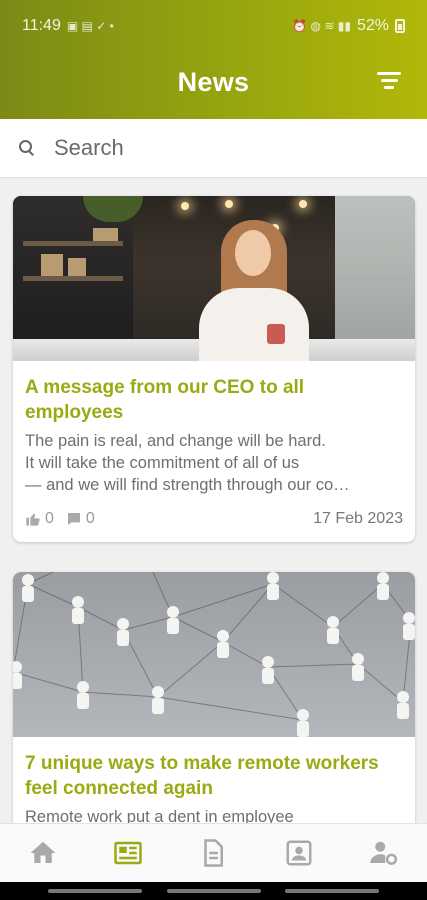 This screenshot has height=900, width=427. I want to click on filter-icon, so click(389, 81).